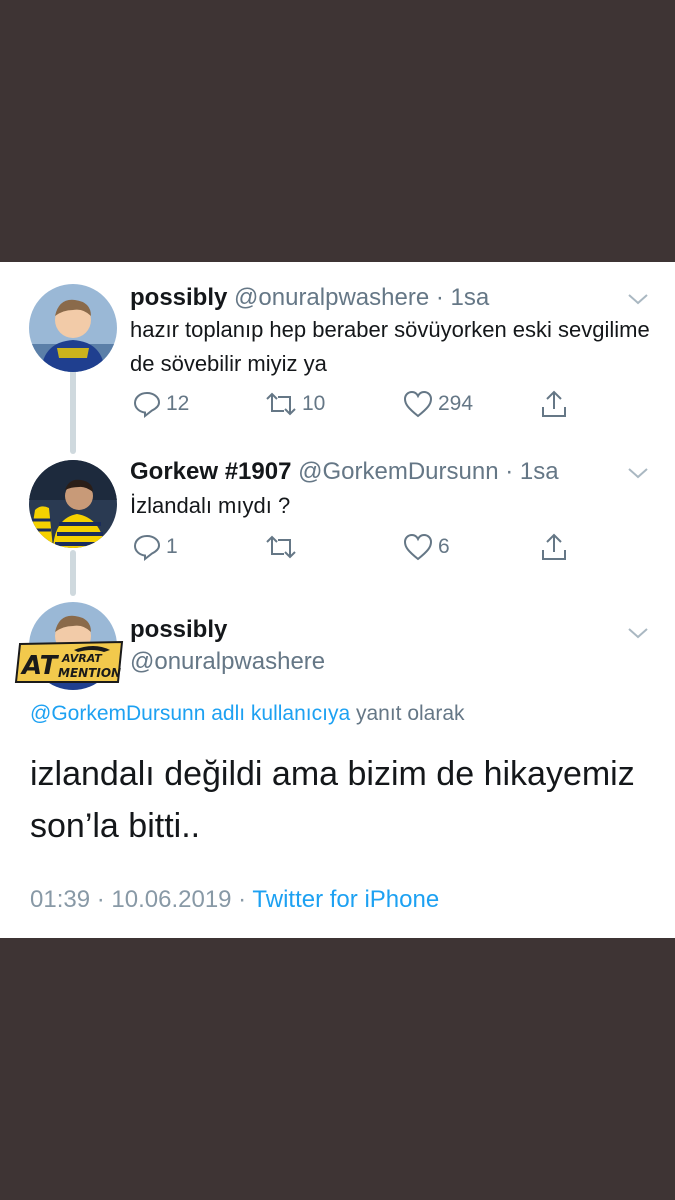  I want to click on reply-to-suffix: yanıt olarak, so click(407, 713).